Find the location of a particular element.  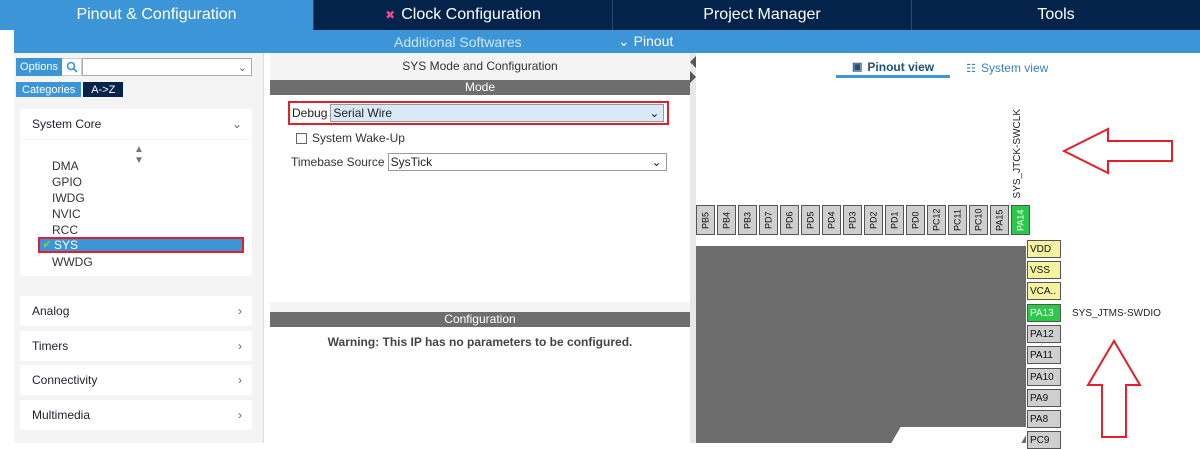

timebase-select: SysTick ⌄ is located at coordinates (527, 162).